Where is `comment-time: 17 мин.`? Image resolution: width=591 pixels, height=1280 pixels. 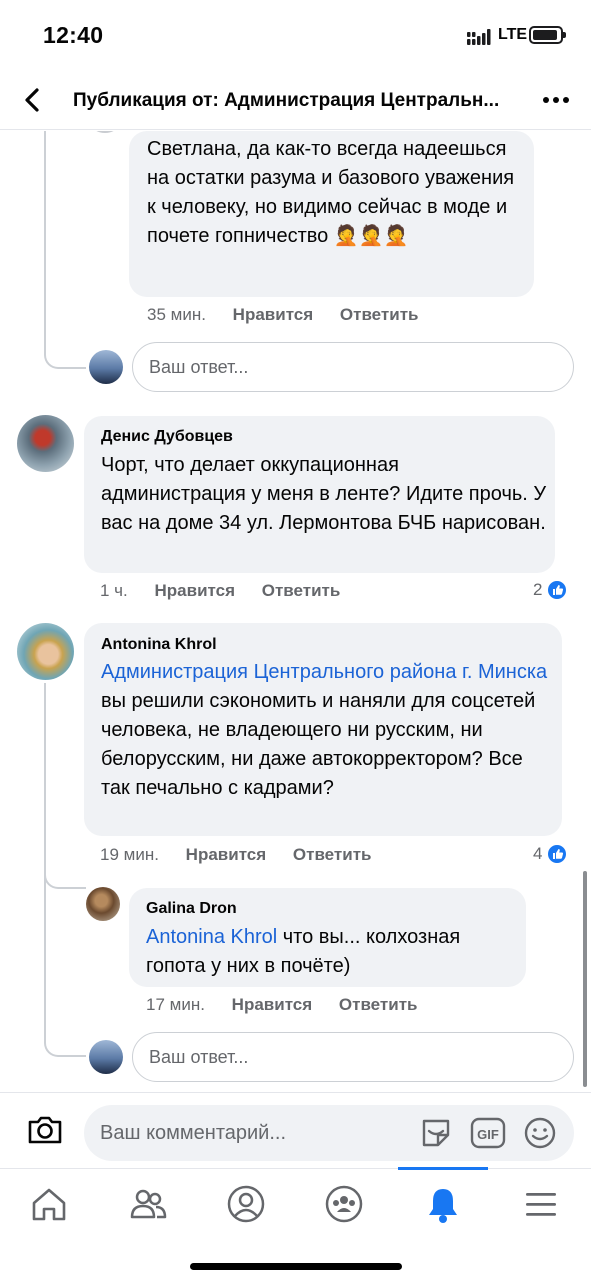 comment-time: 17 мин. is located at coordinates (175, 1004).